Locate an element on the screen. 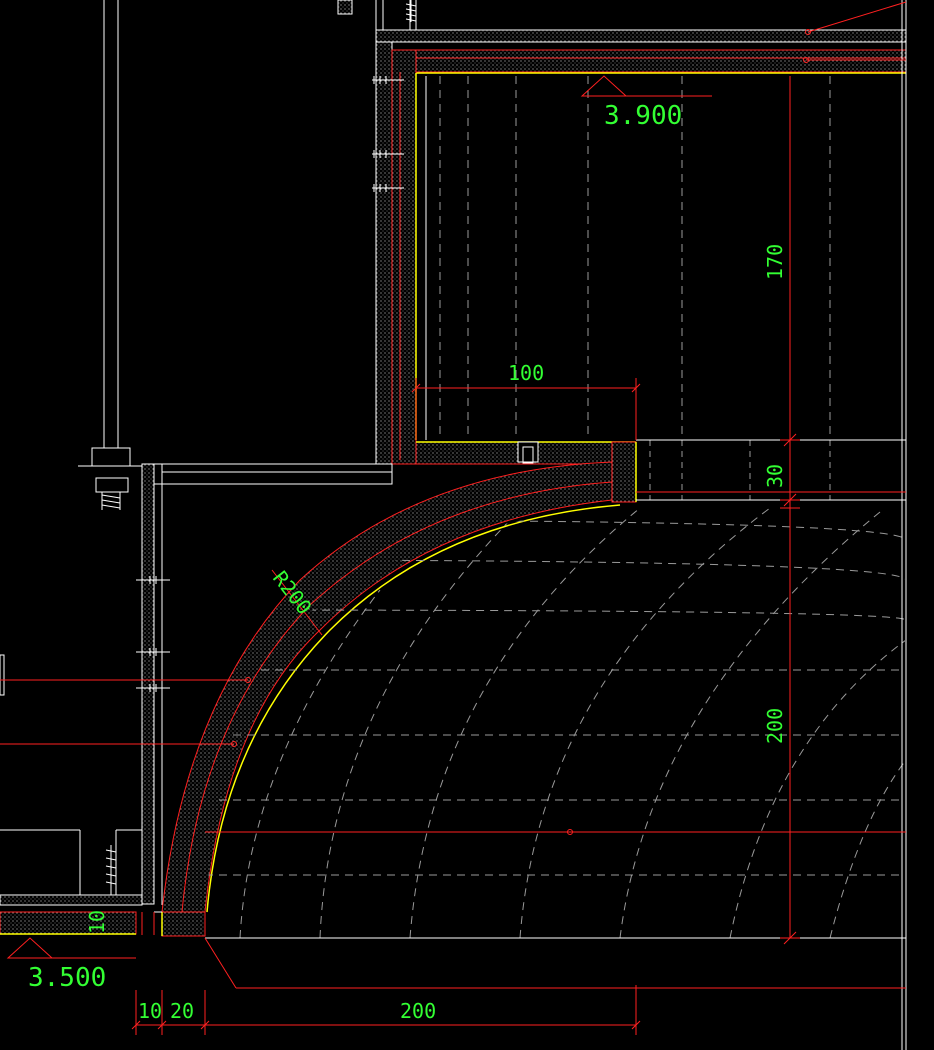 The width and height of the screenshot is (934, 1050). dim-10-vertical-label: 10 is located at coordinates (97, 922).